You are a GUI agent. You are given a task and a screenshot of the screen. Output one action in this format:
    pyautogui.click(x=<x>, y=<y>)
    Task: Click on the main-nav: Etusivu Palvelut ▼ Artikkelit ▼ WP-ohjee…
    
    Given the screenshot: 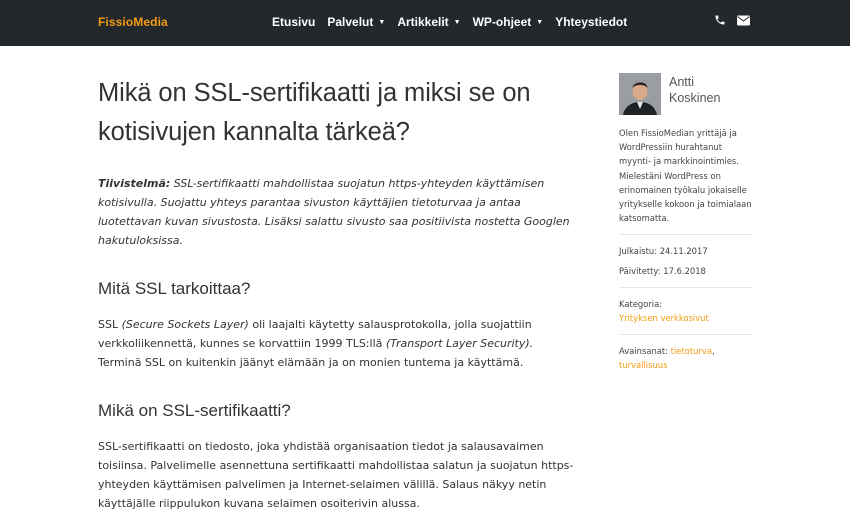 What is the action you would take?
    pyautogui.click(x=455, y=22)
    